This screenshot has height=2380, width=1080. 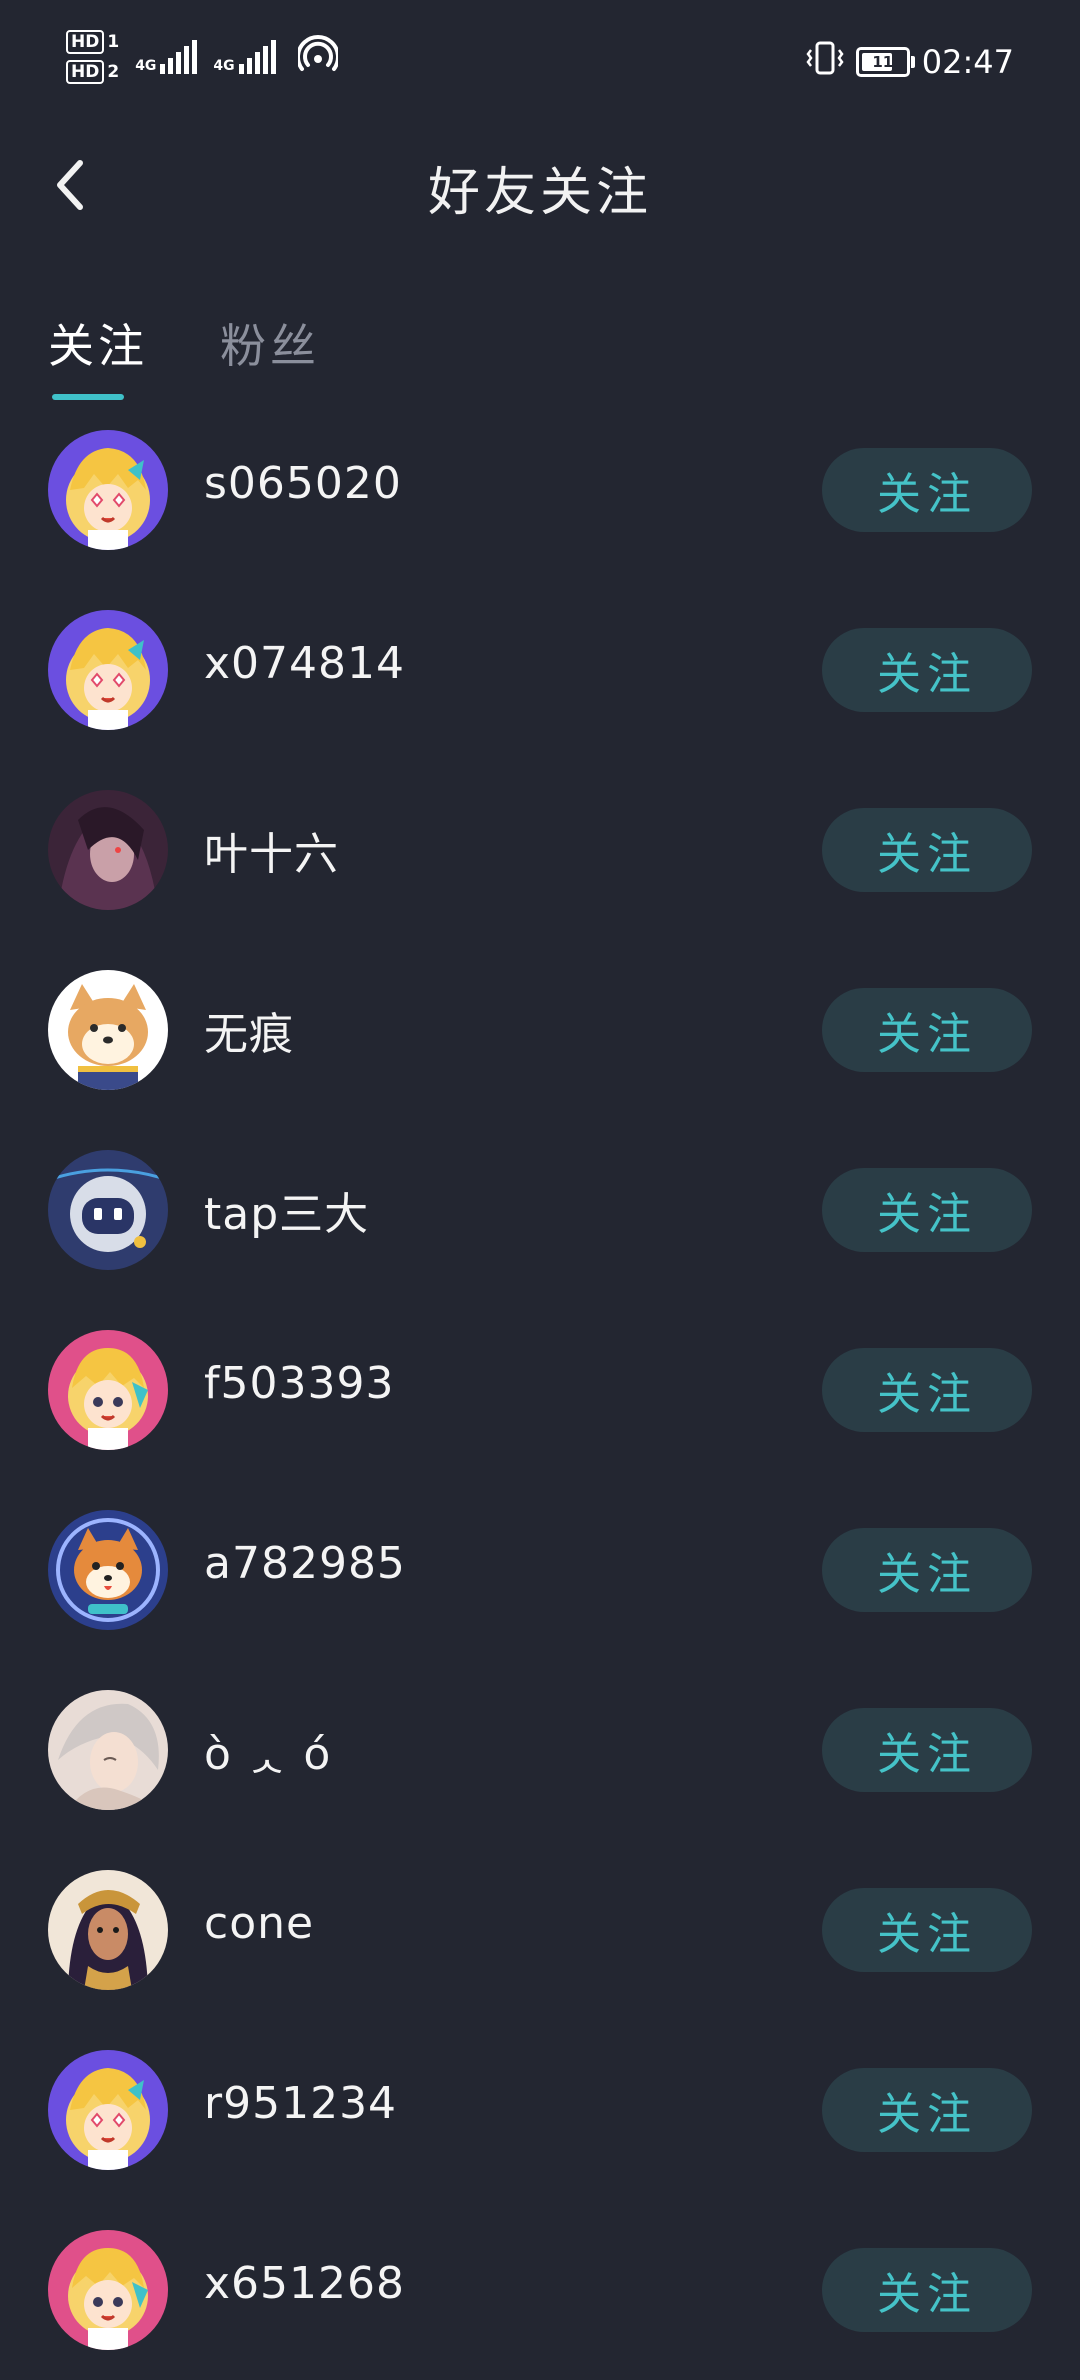 I want to click on user-row: f503393 关注, so click(x=540, y=1390).